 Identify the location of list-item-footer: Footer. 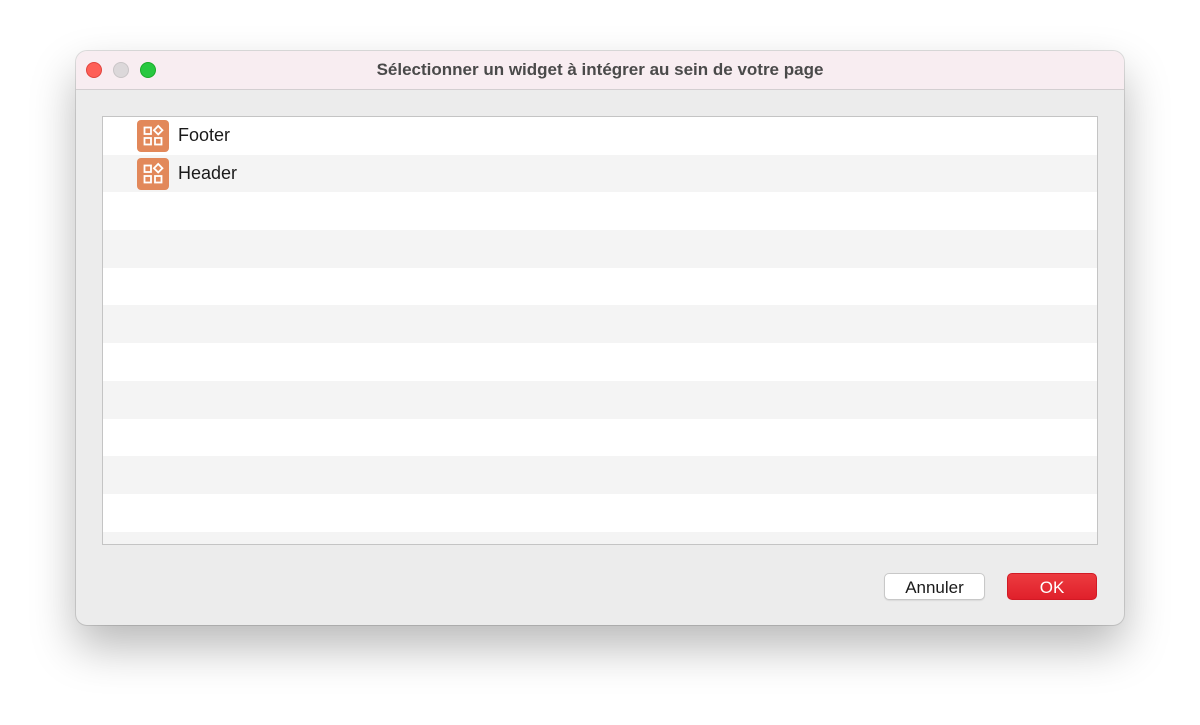
(600, 136).